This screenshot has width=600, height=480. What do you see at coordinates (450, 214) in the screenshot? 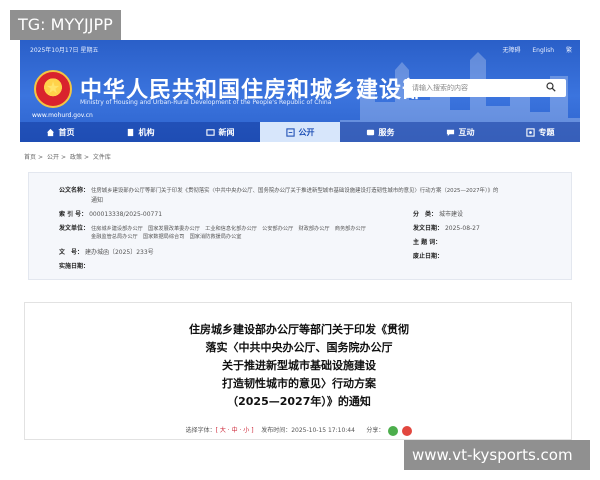
I see `category-value: 城市建设` at bounding box center [450, 214].